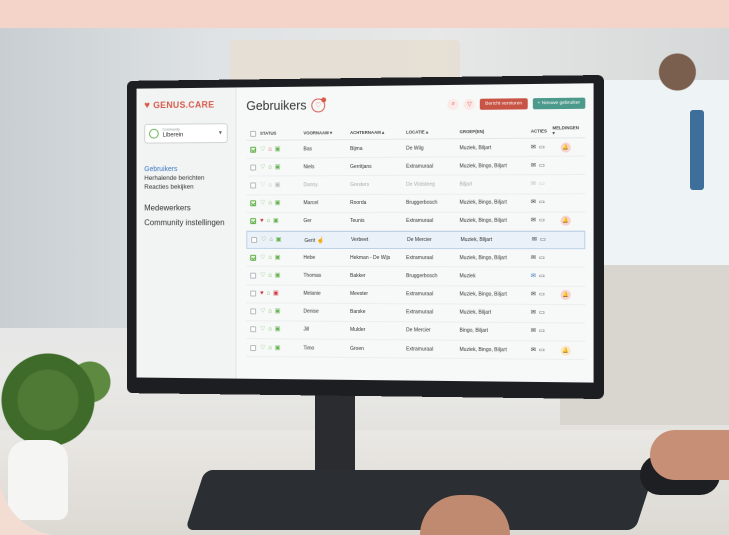  What do you see at coordinates (565, 130) in the screenshot?
I see `col-notifications: MELDINGEN ▾` at bounding box center [565, 130].